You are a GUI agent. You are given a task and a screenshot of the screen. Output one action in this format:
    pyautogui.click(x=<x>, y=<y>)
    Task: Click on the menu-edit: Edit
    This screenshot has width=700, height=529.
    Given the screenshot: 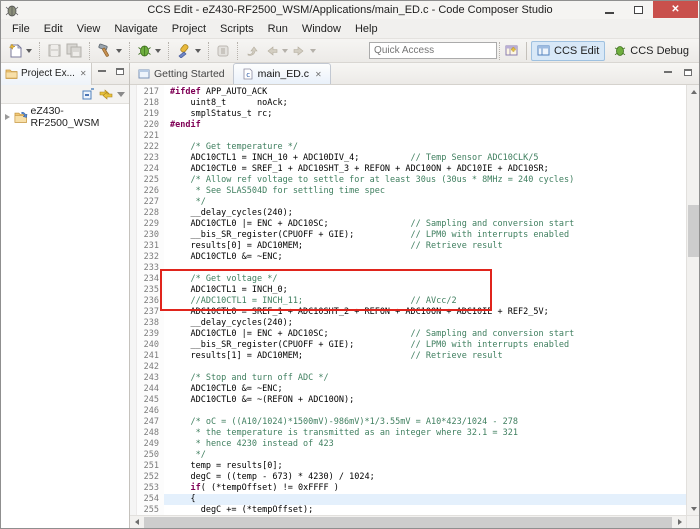 What is the action you would take?
    pyautogui.click(x=53, y=29)
    